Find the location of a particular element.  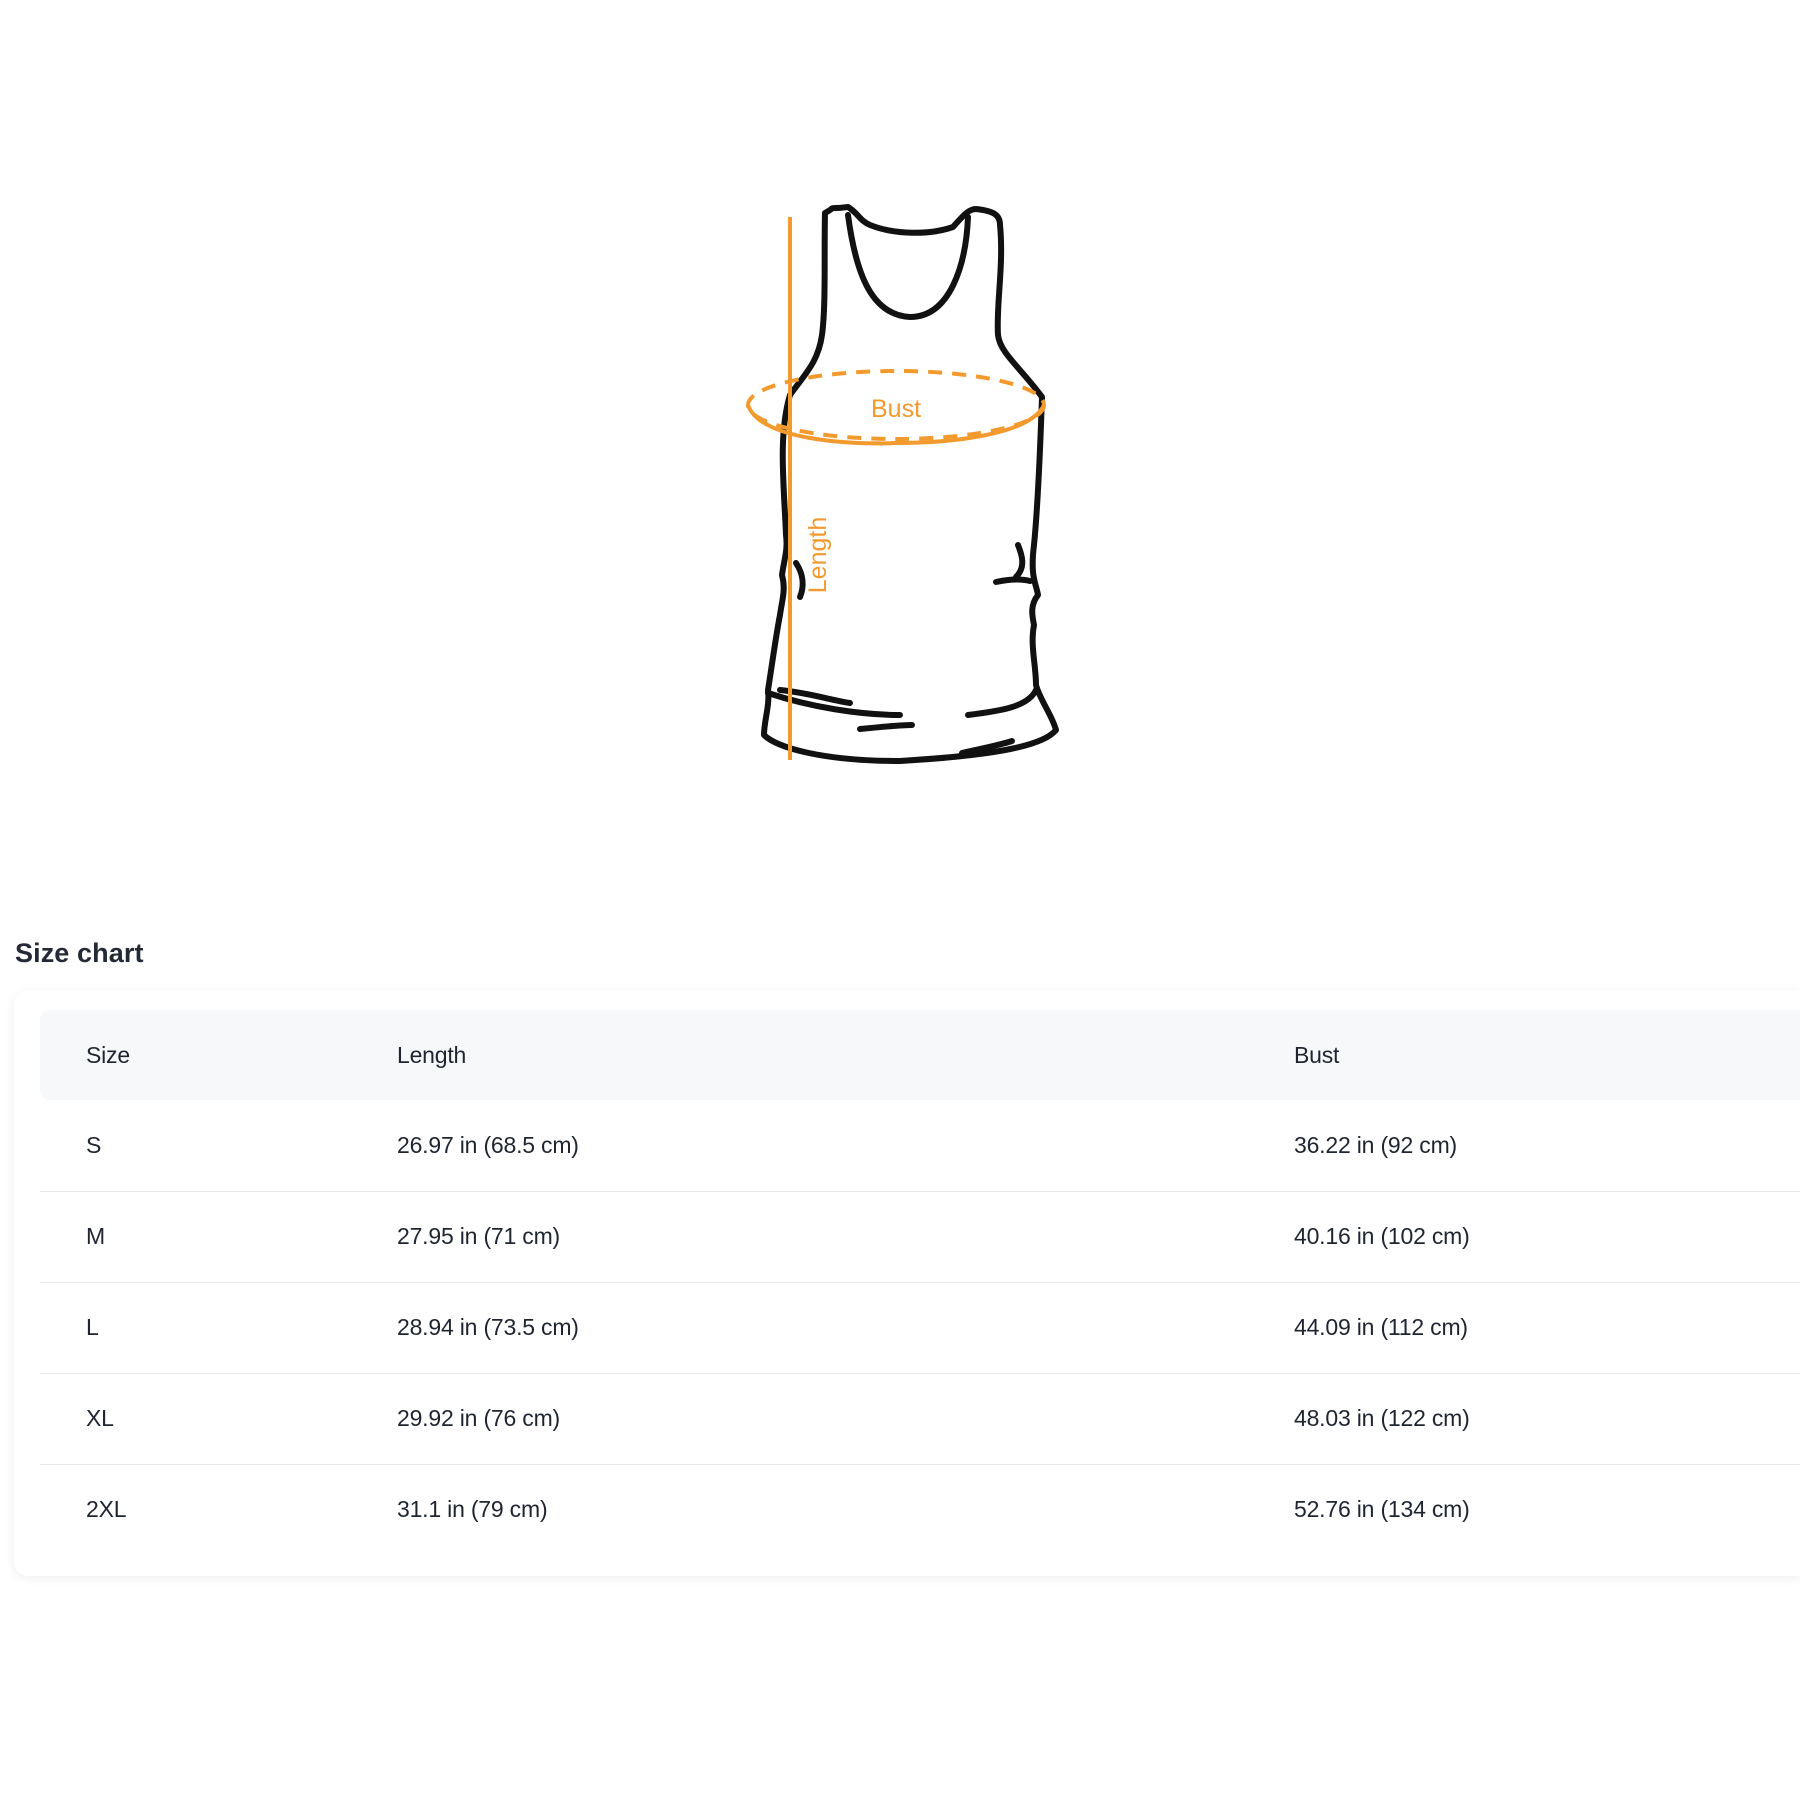

cell-length: 27.95 in (71 cm) is located at coordinates (845, 1236).